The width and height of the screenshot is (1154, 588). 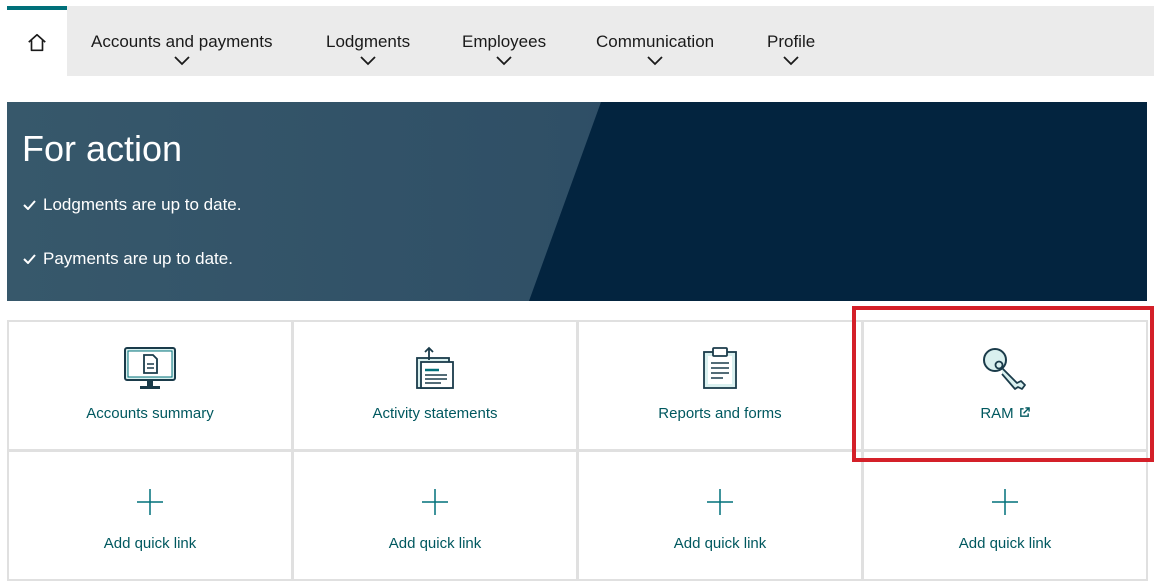 I want to click on home-button, so click(x=37, y=41).